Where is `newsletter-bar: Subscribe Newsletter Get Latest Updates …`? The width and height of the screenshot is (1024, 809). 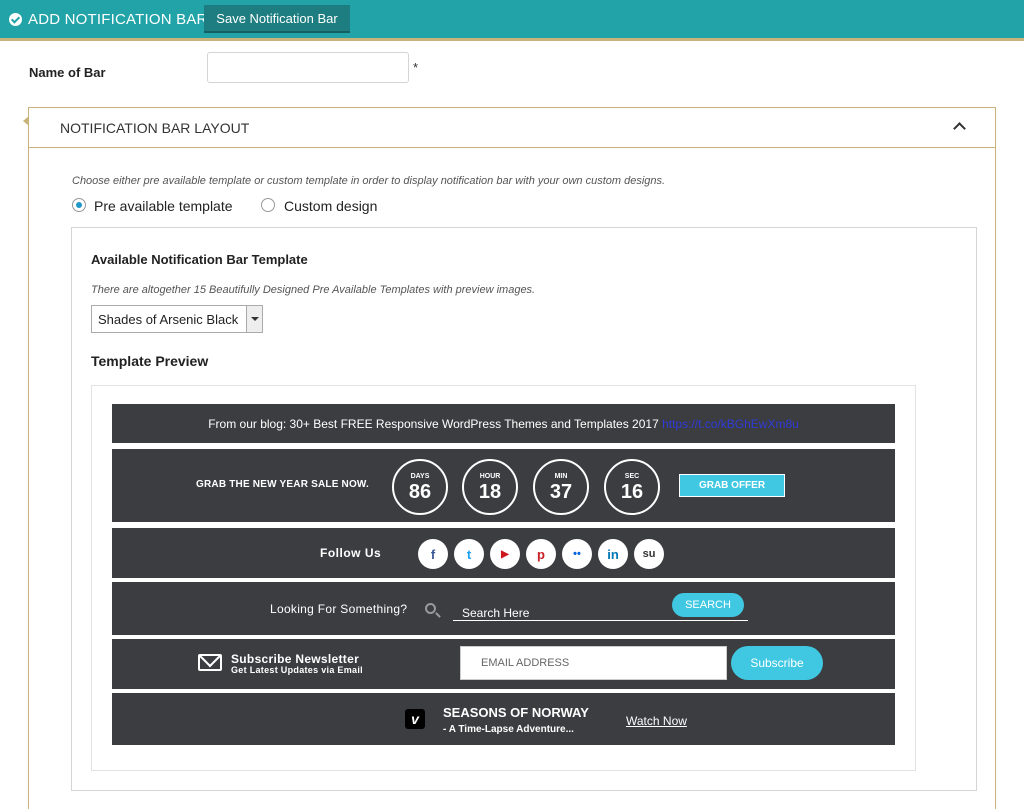 newsletter-bar: Subscribe Newsletter Get Latest Updates … is located at coordinates (503, 665).